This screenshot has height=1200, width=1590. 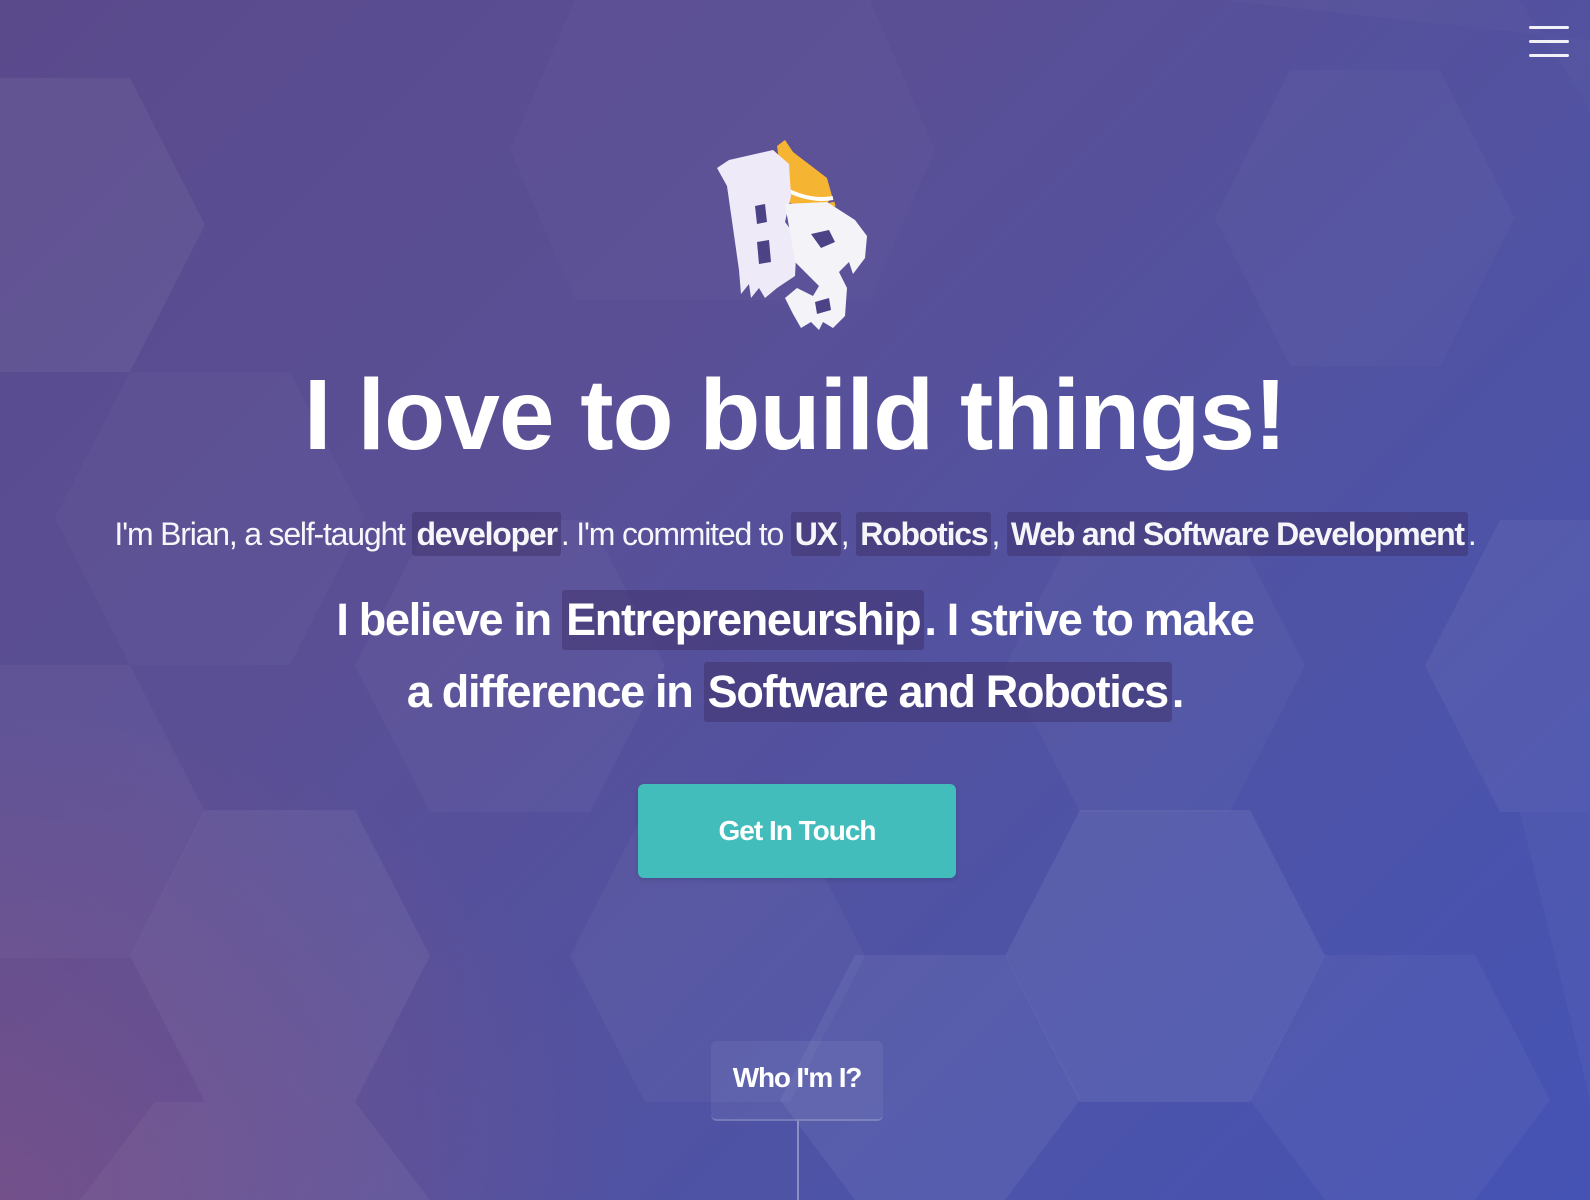 What do you see at coordinates (1549, 27) in the screenshot?
I see `menu-bar-top` at bounding box center [1549, 27].